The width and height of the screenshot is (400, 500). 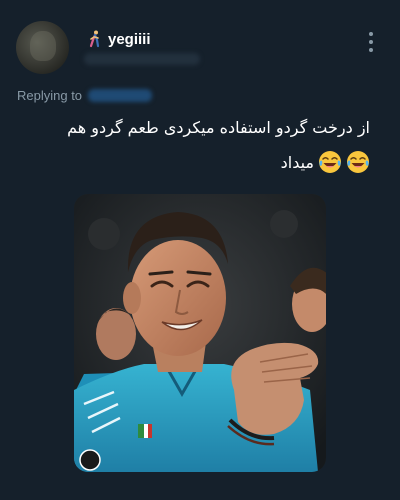 I want to click on tweet-text-line-2-row: میداد, so click(x=325, y=162).